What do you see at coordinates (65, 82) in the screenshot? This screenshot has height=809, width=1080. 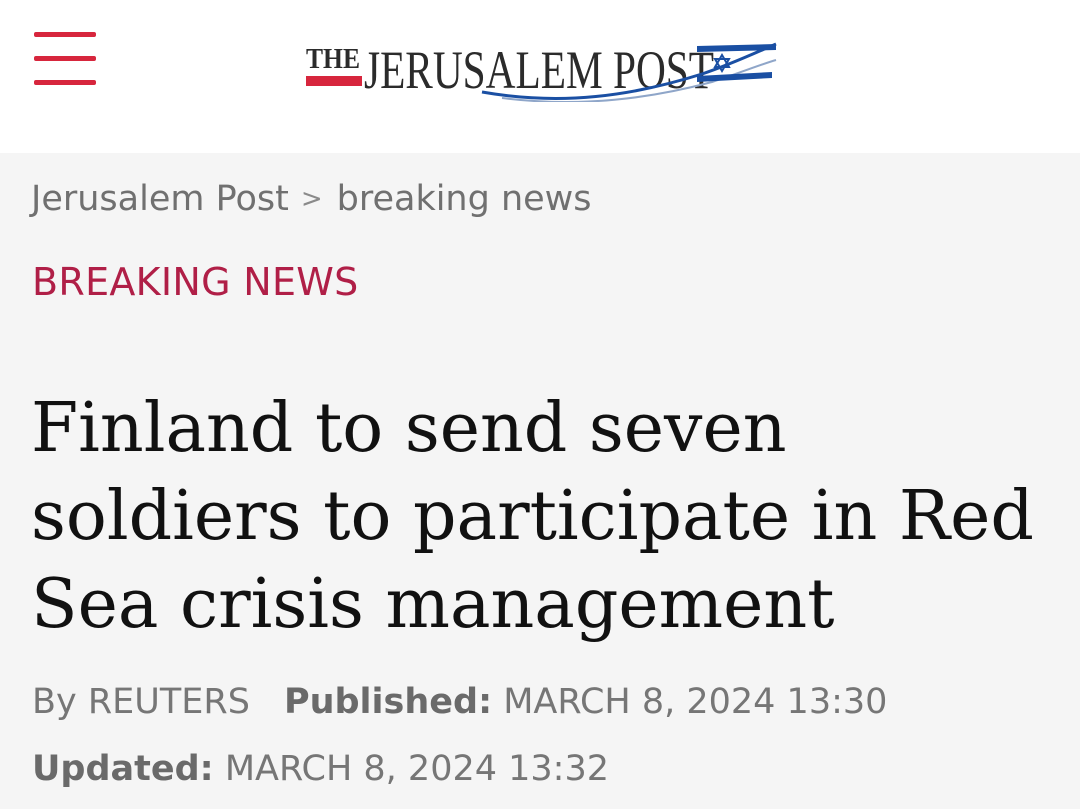 I see `menu-line-bottom` at bounding box center [65, 82].